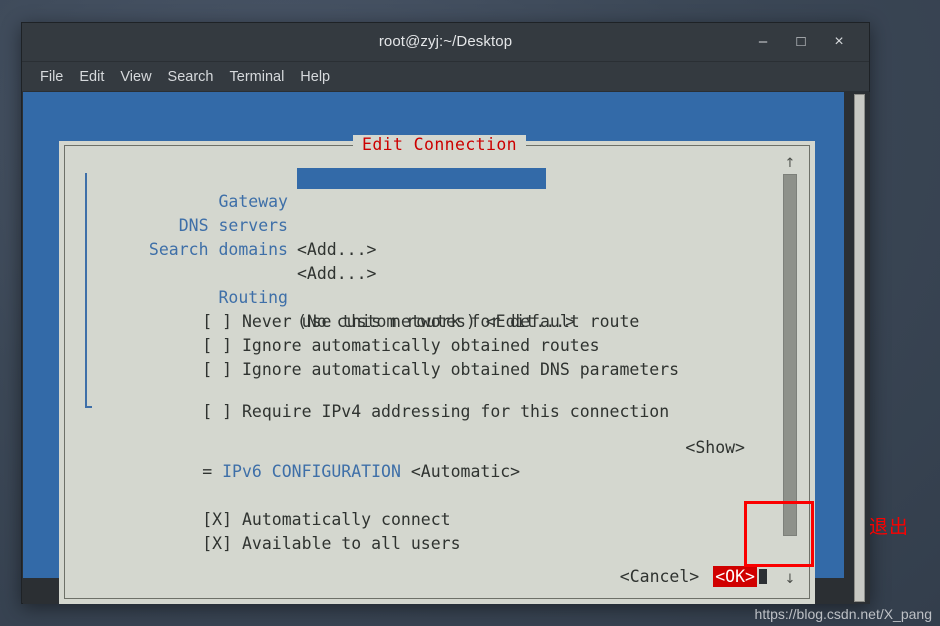 This screenshot has height=626, width=940. Describe the element at coordinates (437, 296) in the screenshot. I see `field-routing: Routing (No custom routes) <Edit...>` at that location.